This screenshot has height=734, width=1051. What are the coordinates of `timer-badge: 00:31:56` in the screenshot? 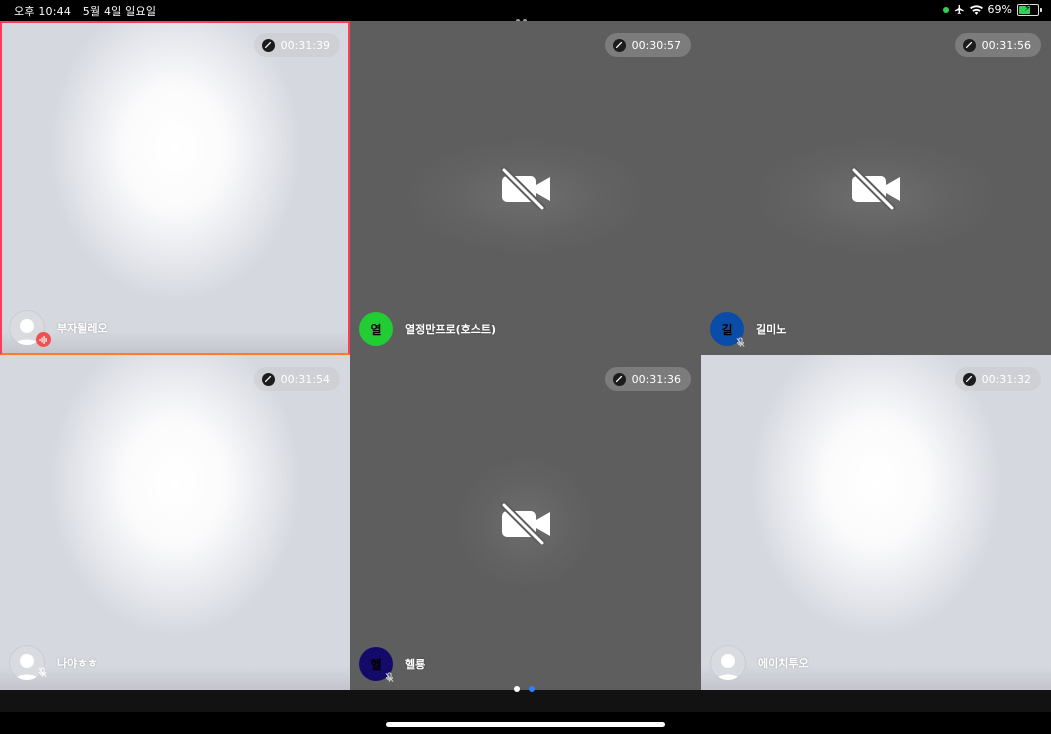 It's located at (997, 45).